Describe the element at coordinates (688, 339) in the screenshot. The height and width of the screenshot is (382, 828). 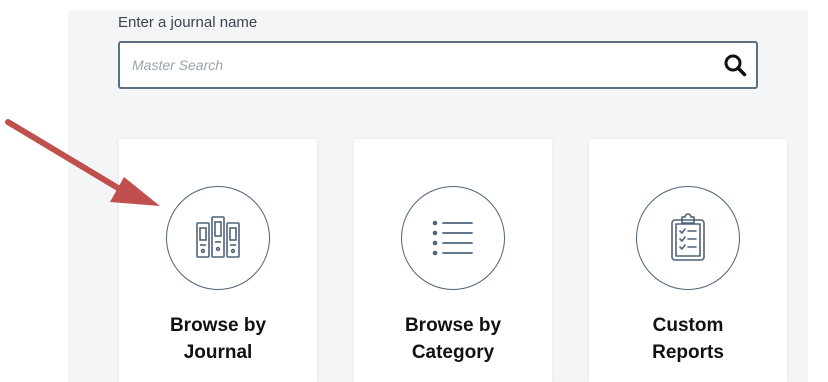
I see `card-label: Custom Reports` at that location.